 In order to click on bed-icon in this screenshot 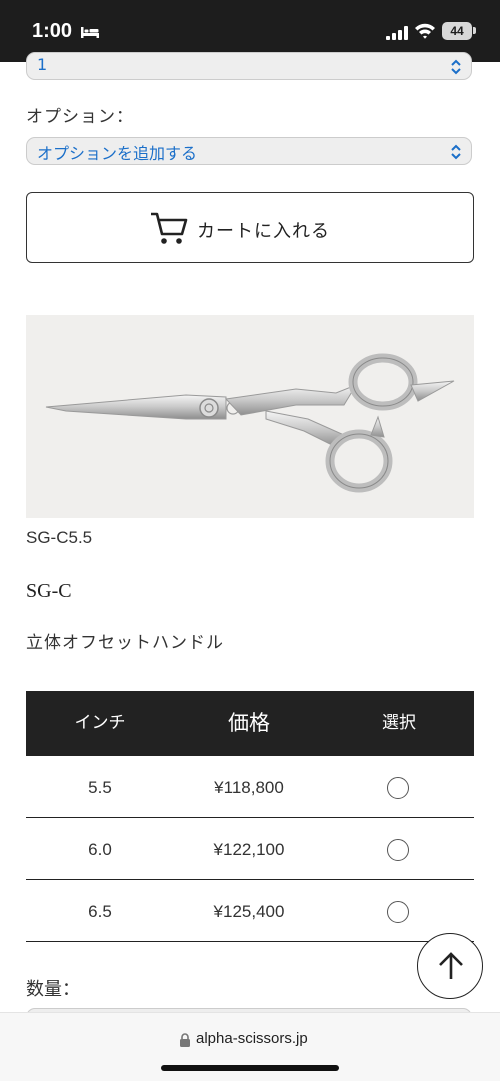, I will do `click(90, 33)`.